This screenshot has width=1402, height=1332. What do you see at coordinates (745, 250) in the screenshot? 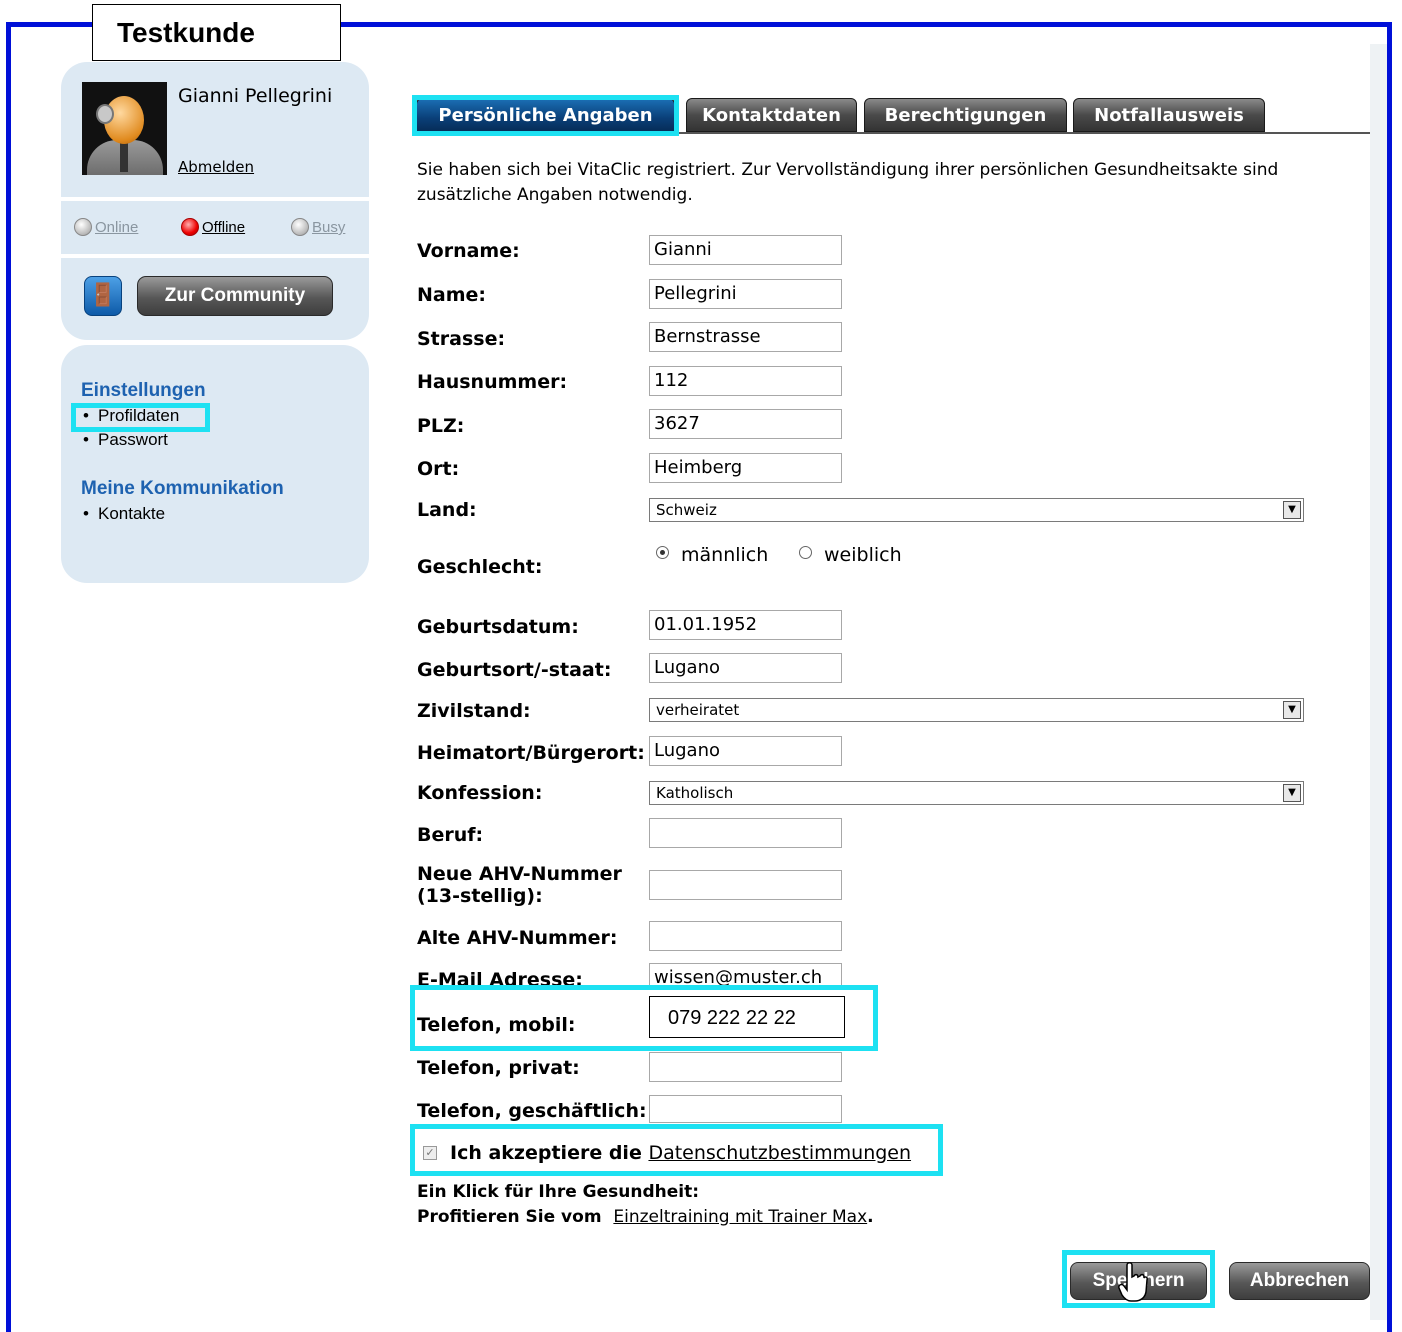
I see `input-vorname: Gianni` at bounding box center [745, 250].